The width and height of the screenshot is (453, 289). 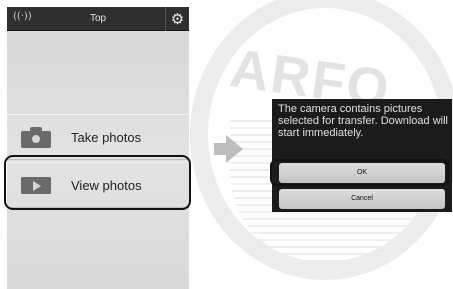 I want to click on gear-icon: ⚙, so click(x=177, y=19).